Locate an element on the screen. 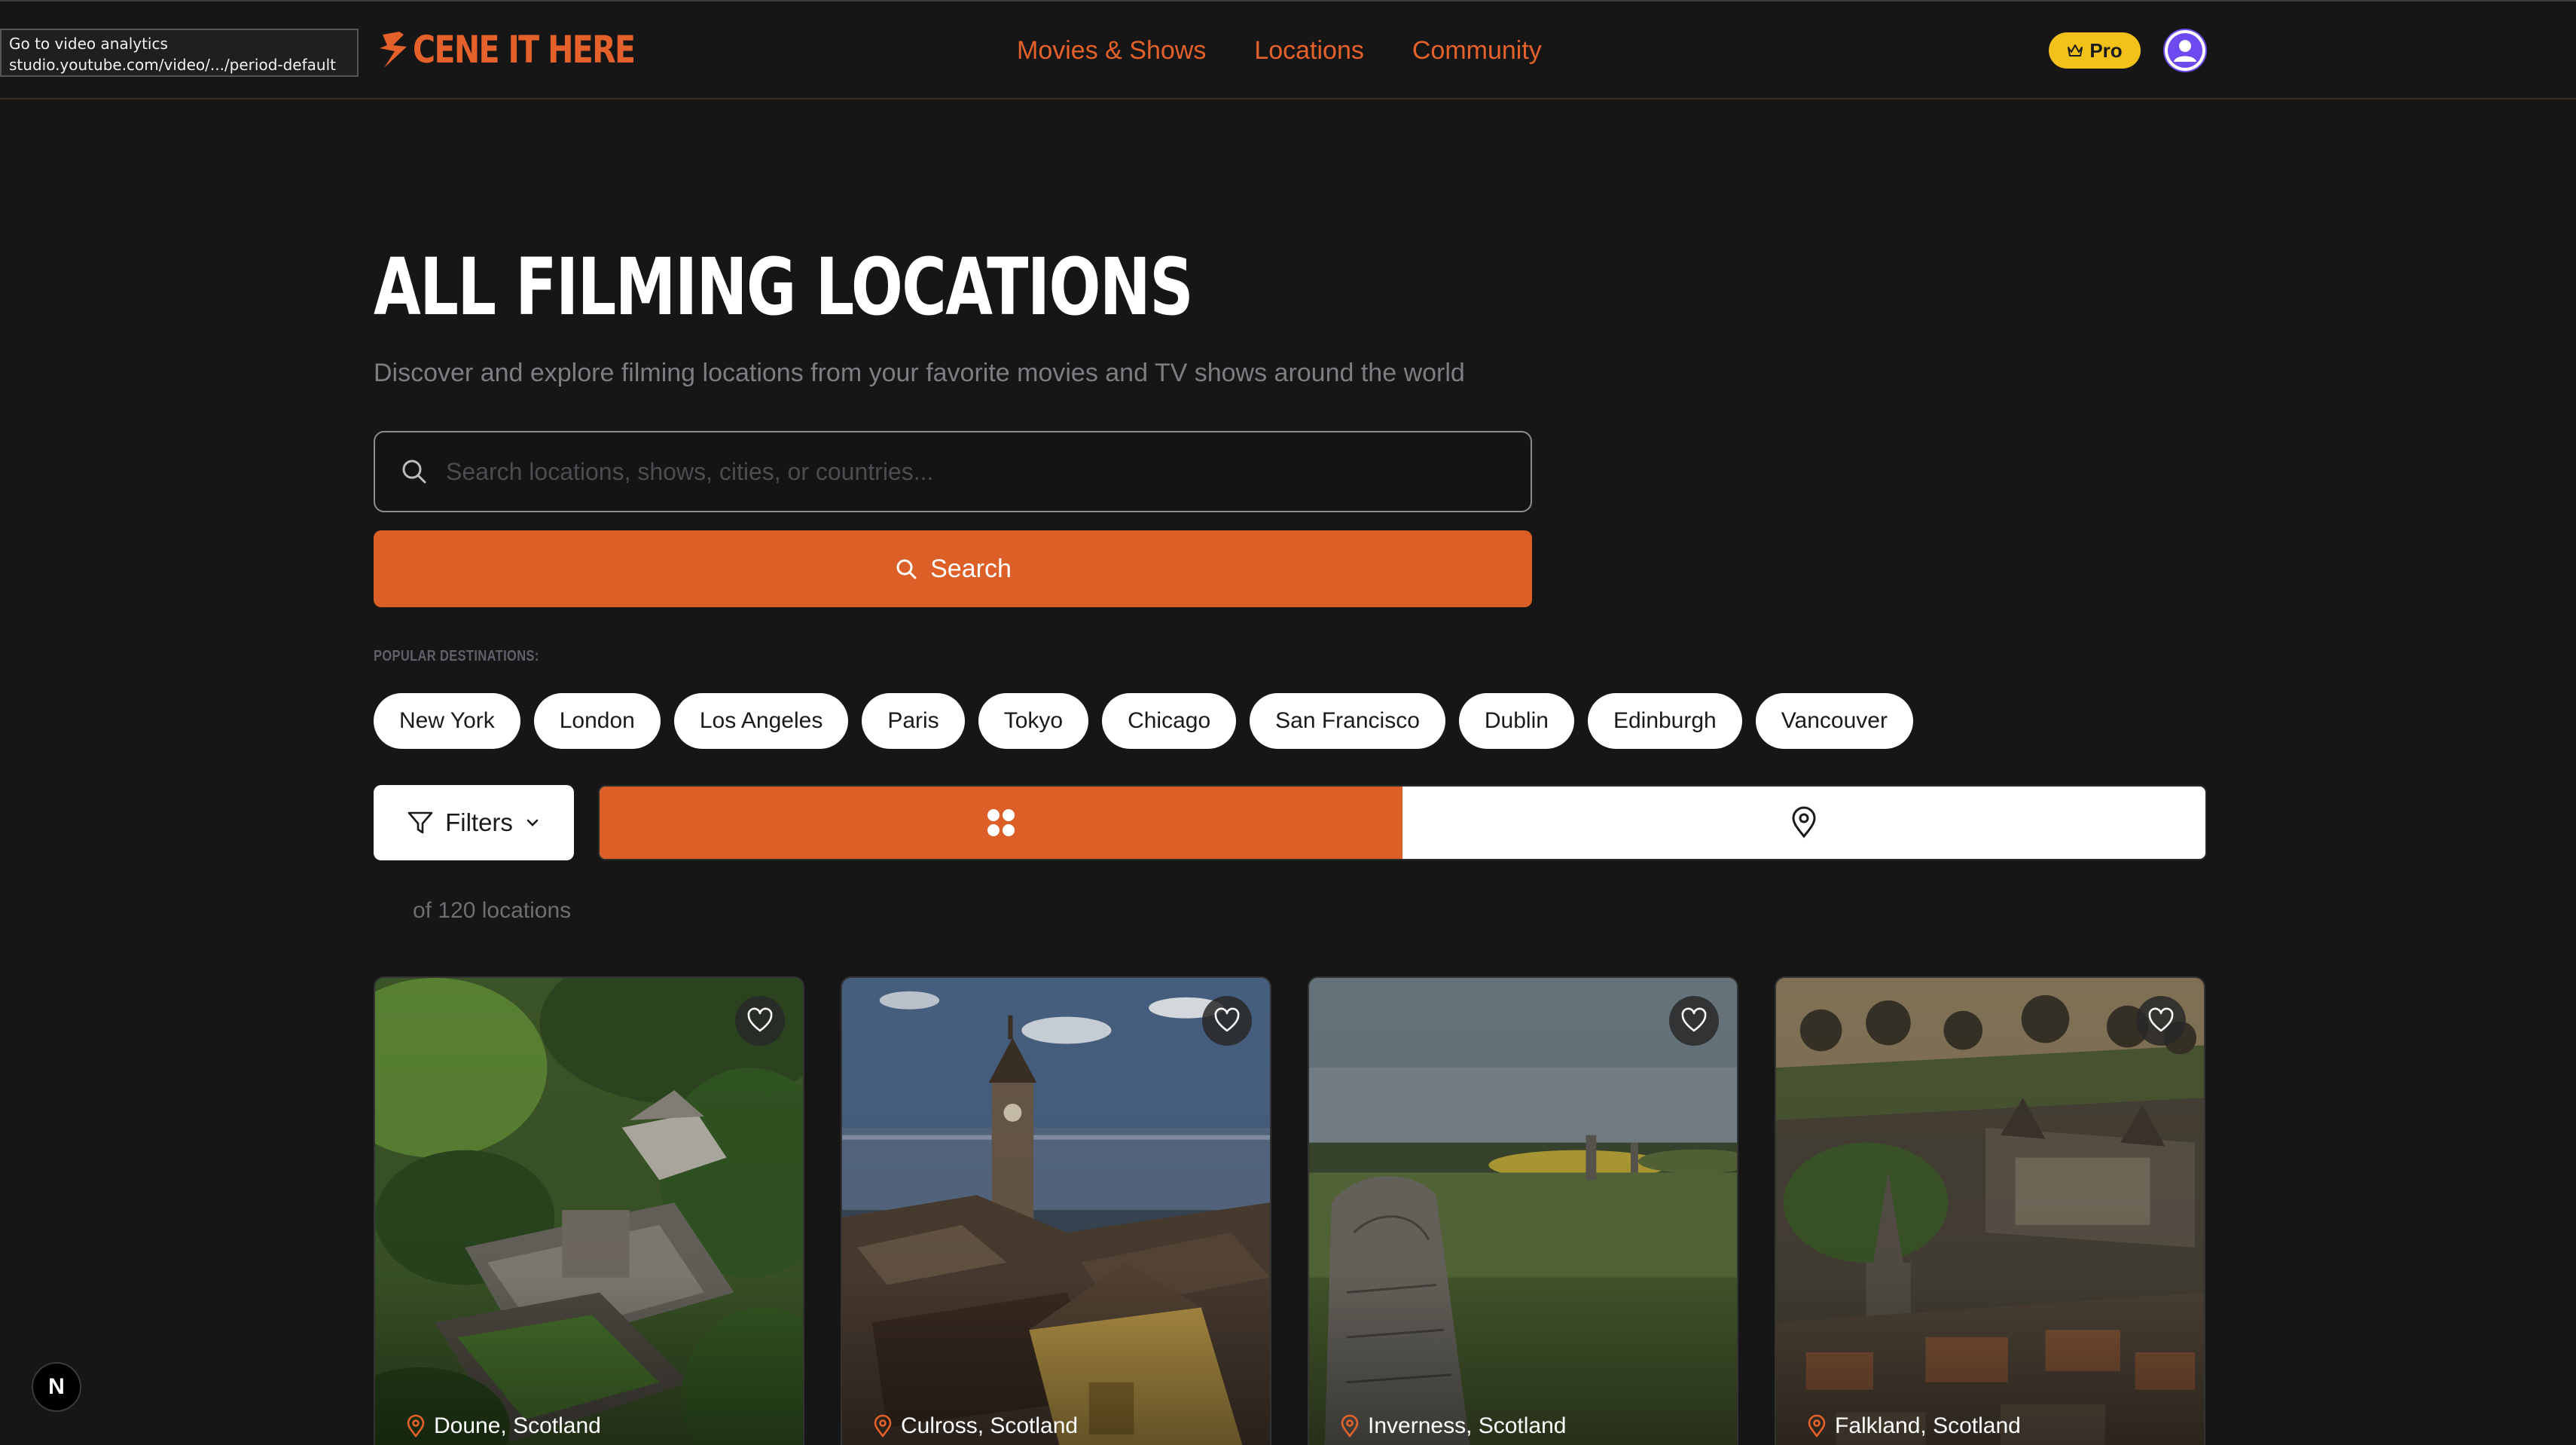  search-button-label: Search is located at coordinates (971, 568).